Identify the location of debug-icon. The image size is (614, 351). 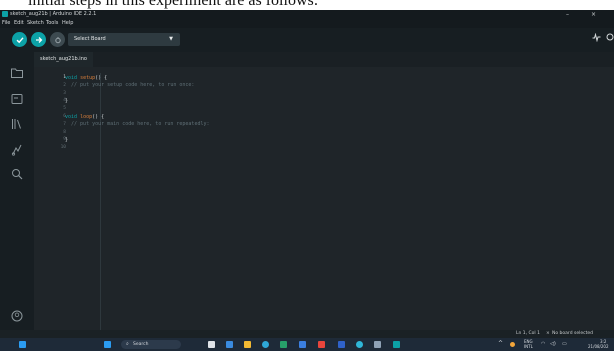
(57, 39).